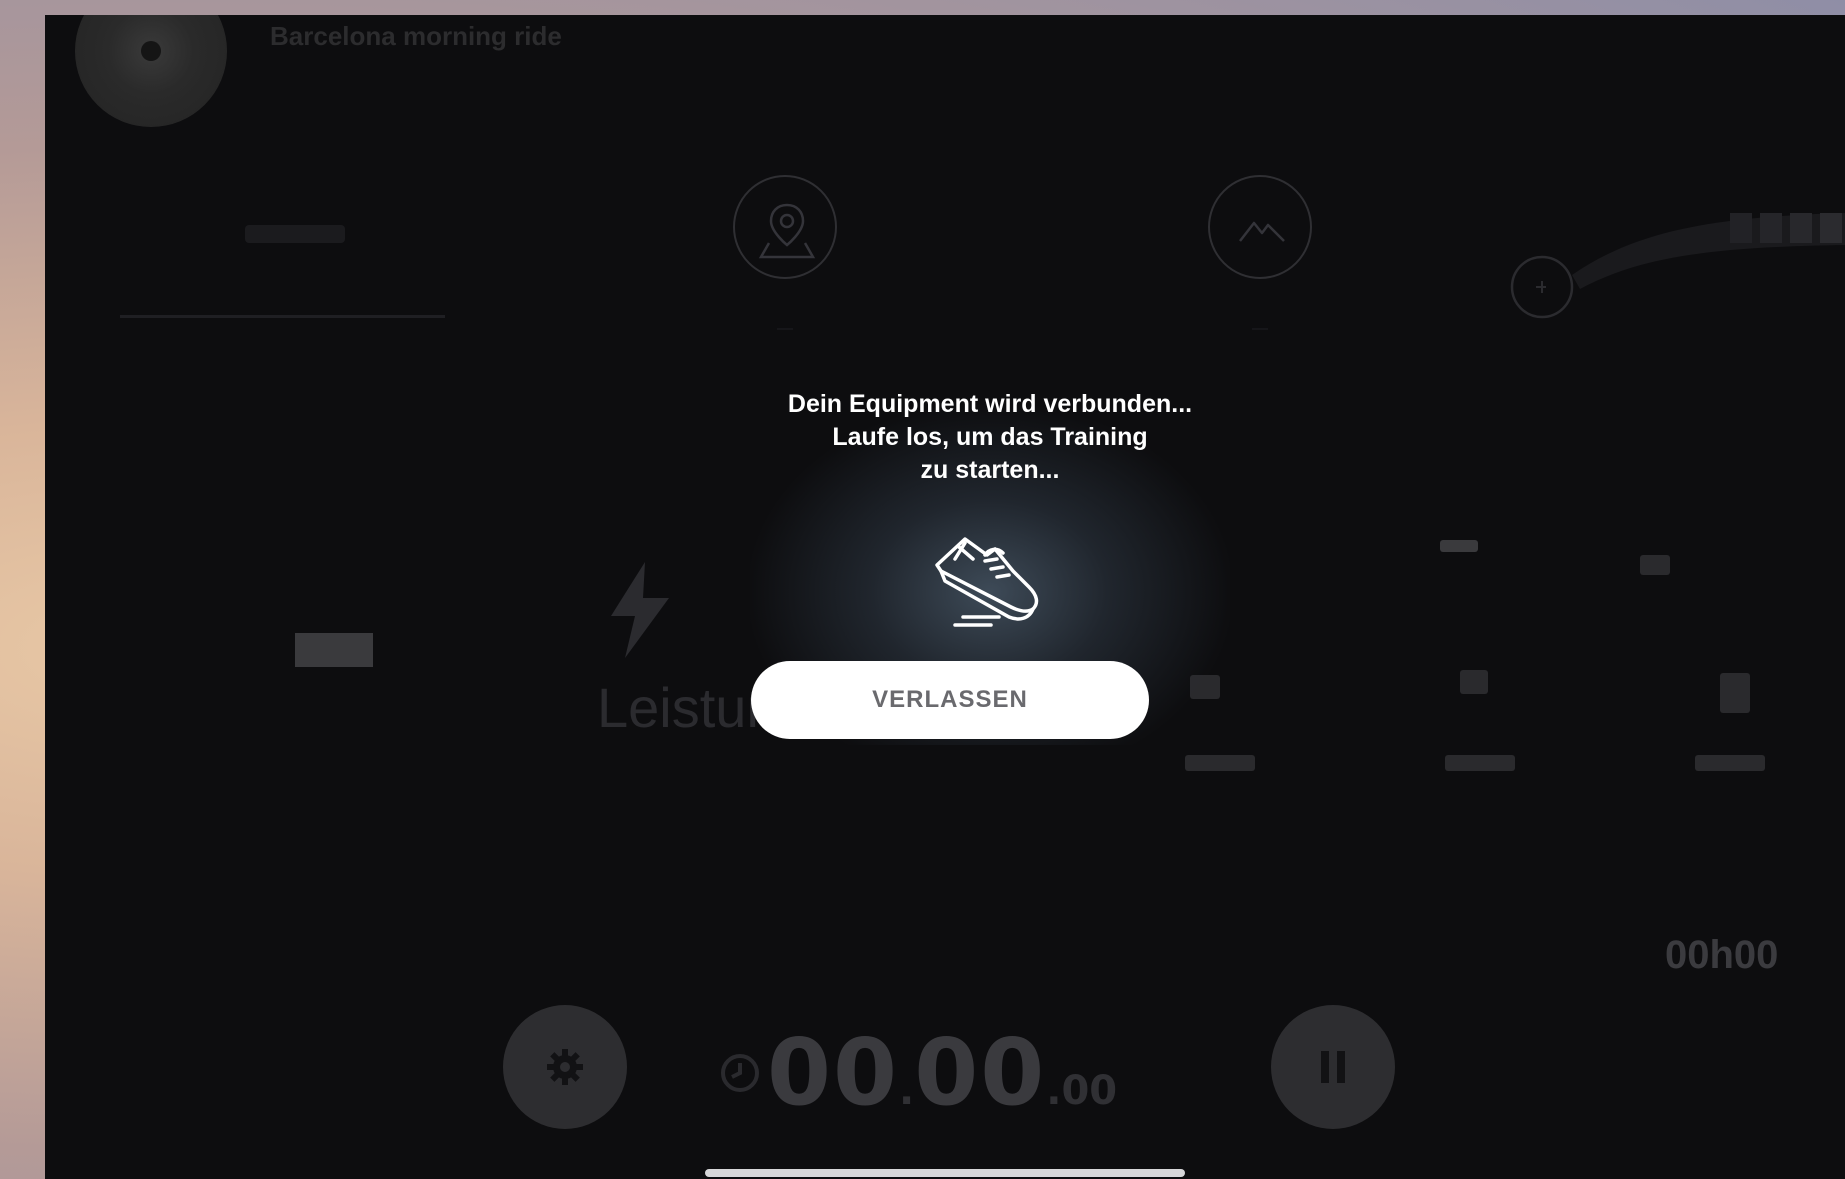 This screenshot has height=1179, width=1845. I want to click on pause-icon, so click(1333, 1067).